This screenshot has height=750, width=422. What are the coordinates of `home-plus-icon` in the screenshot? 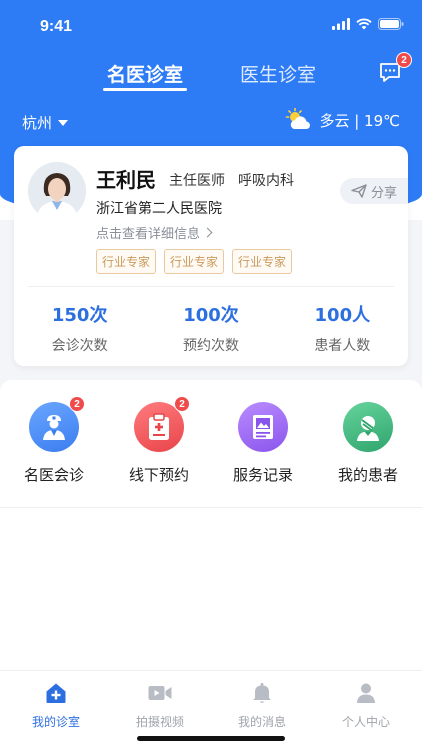 It's located at (56, 693).